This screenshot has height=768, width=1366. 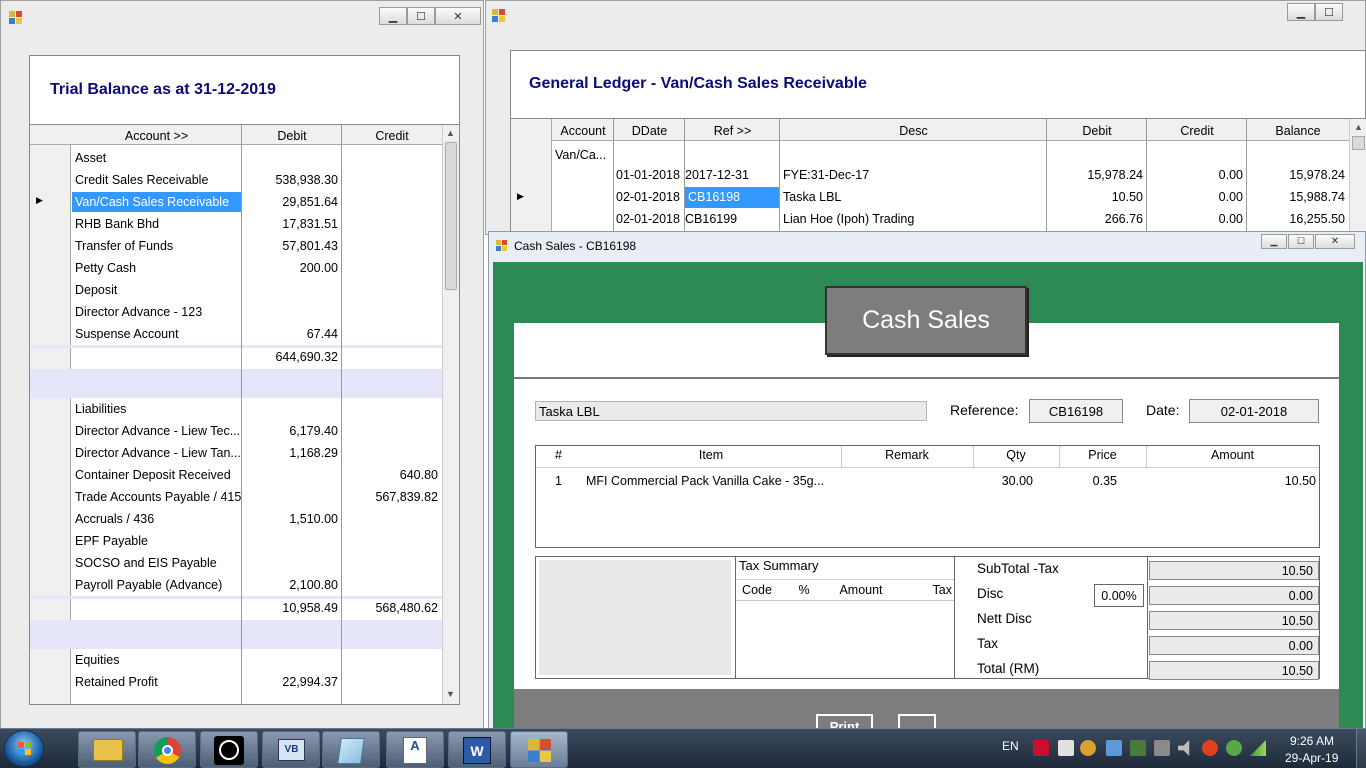 I want to click on table-row: Credit Sales Receivable 538,938.30, so click(x=236, y=180).